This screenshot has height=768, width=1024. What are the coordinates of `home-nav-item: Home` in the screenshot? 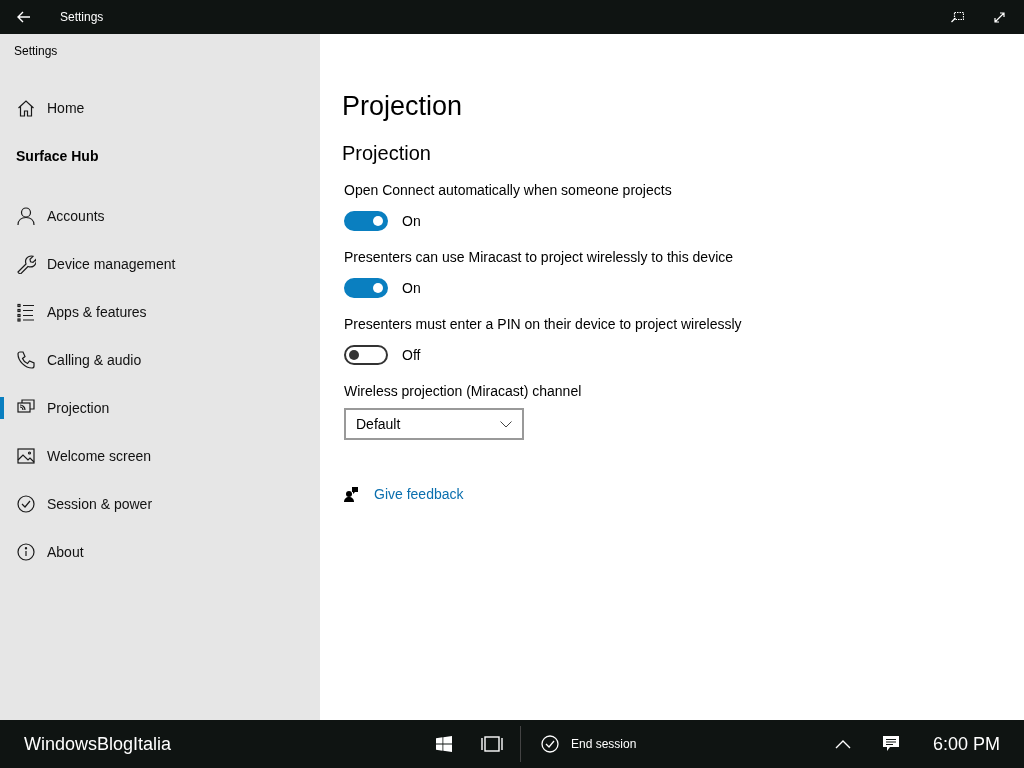 It's located at (160, 108).